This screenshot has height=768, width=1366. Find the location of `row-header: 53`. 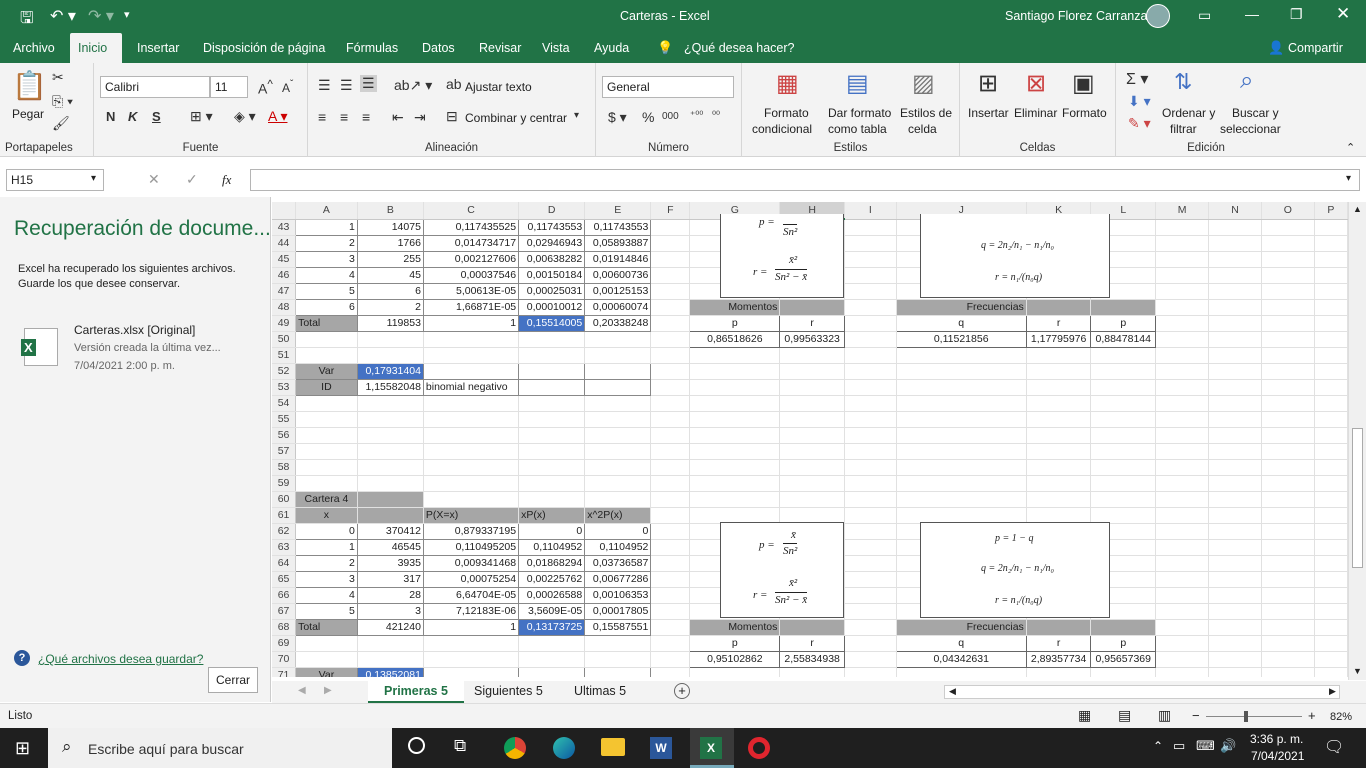

row-header: 53 is located at coordinates (284, 387).